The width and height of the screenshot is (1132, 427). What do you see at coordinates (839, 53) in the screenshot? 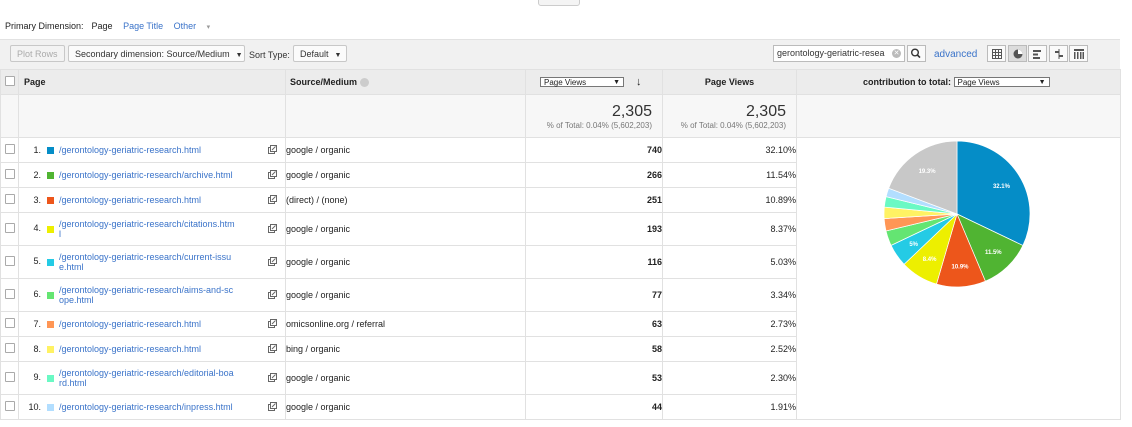
I see `search-input: gerontology-geriatric-resea ✕` at bounding box center [839, 53].